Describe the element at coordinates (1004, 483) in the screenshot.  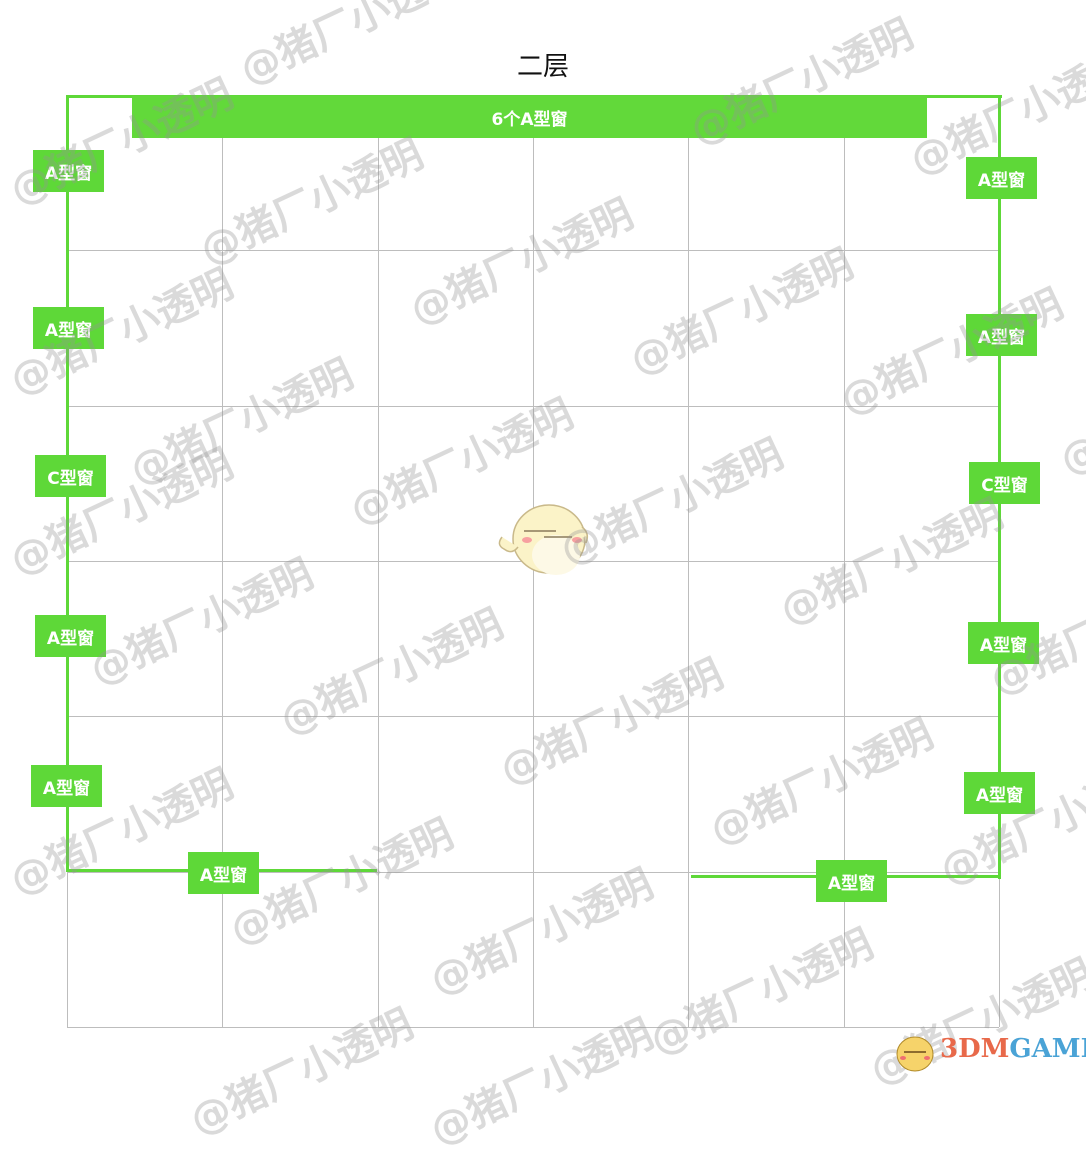
I see `right-window-3: C型窗` at that location.